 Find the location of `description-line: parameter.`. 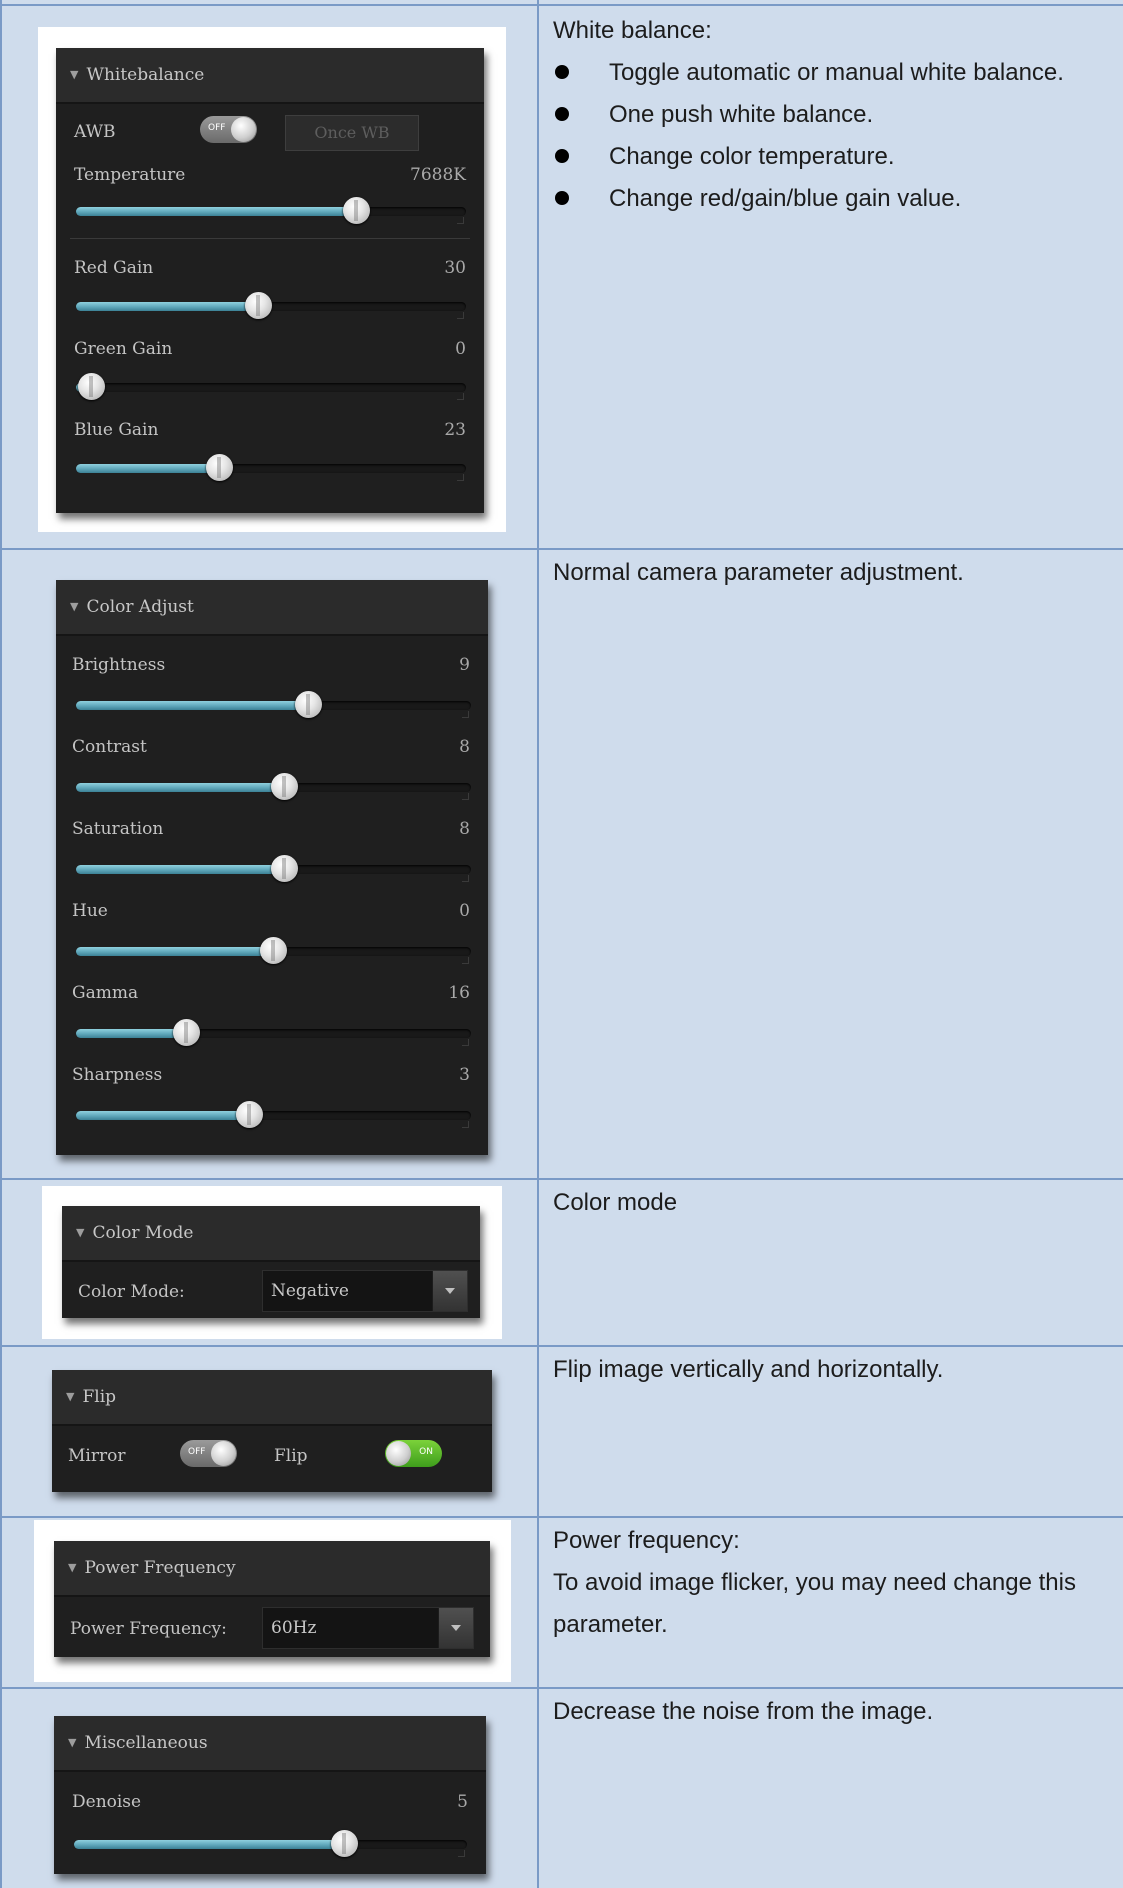

description-line: parameter. is located at coordinates (610, 1624).